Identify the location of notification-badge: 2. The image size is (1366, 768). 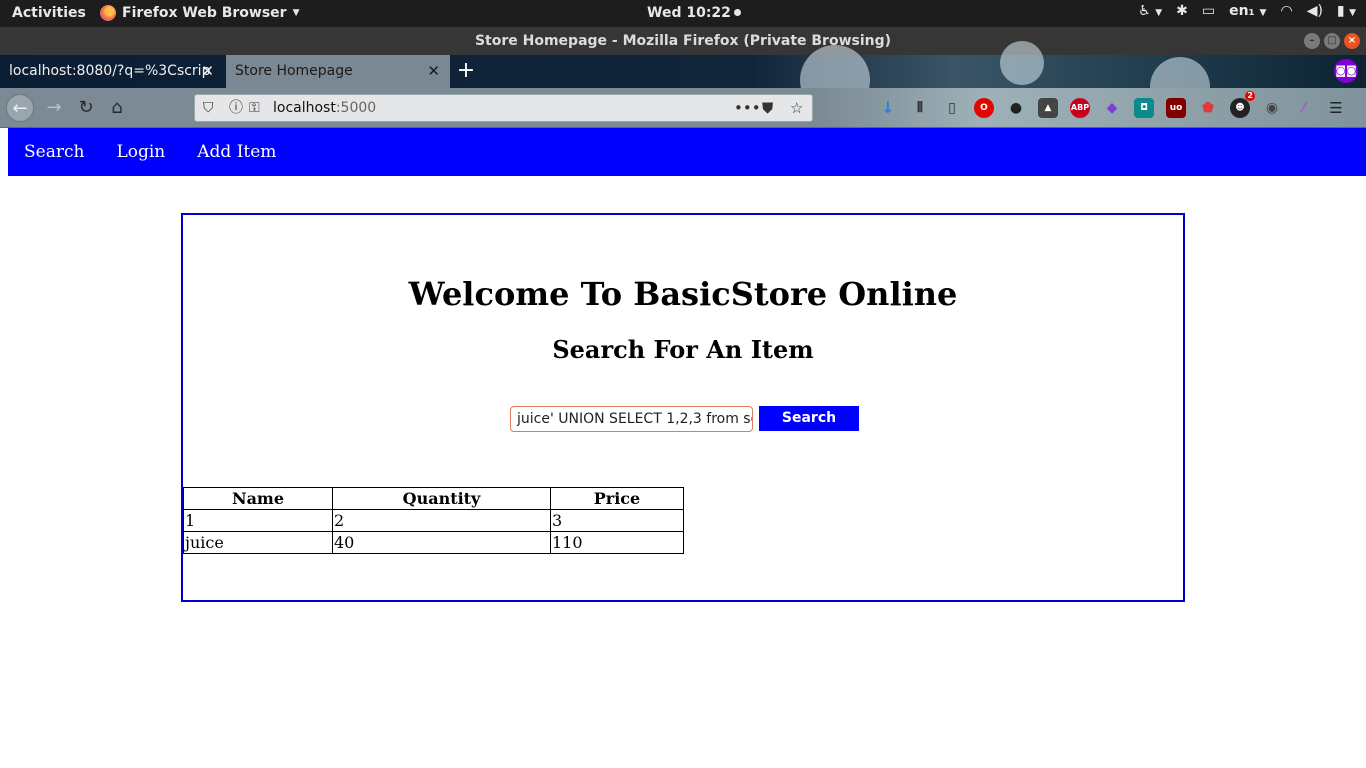
(1250, 96).